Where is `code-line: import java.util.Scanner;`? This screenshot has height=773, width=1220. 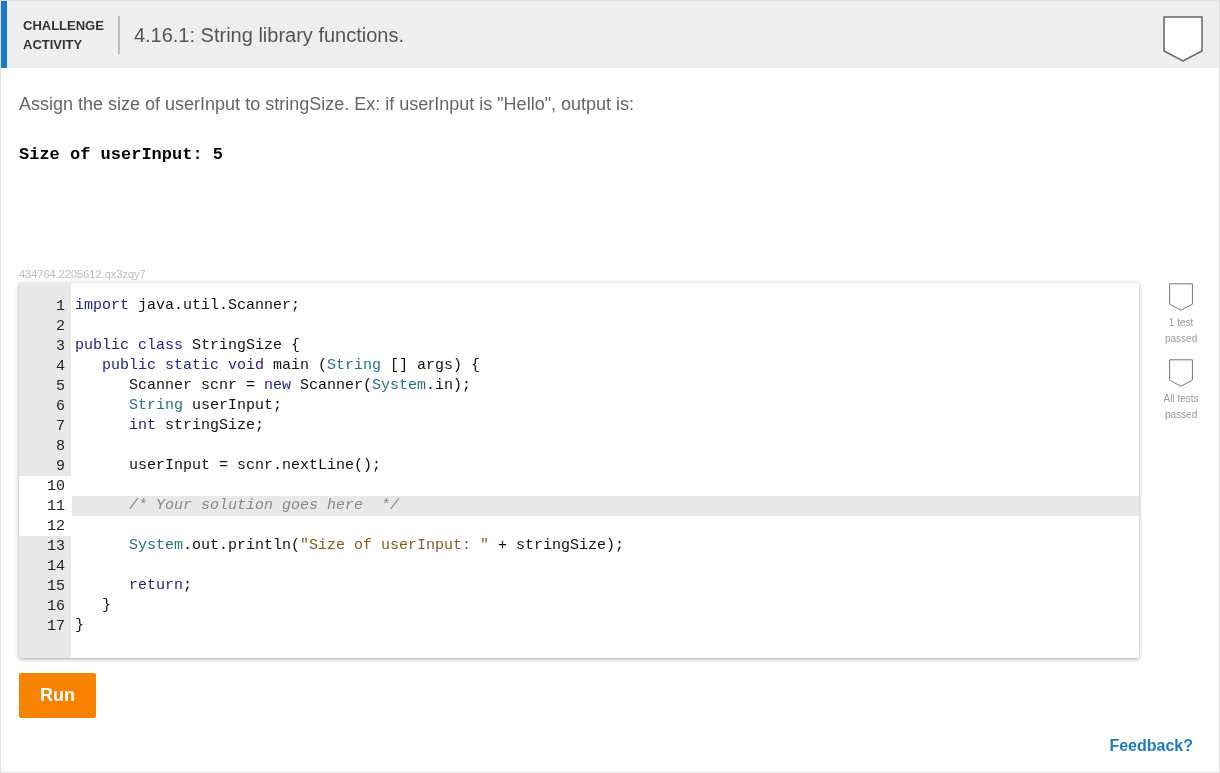 code-line: import java.util.Scanner; is located at coordinates (606, 306).